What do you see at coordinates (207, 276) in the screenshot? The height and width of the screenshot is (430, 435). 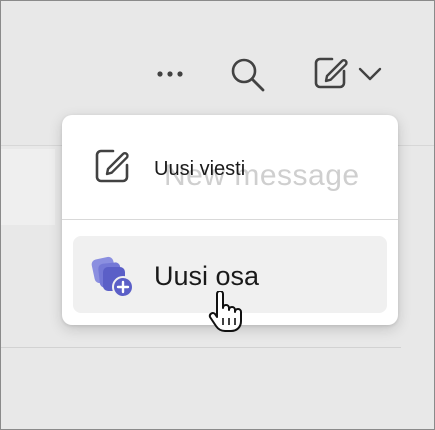 I see `menu-item-label: Uusi osa` at bounding box center [207, 276].